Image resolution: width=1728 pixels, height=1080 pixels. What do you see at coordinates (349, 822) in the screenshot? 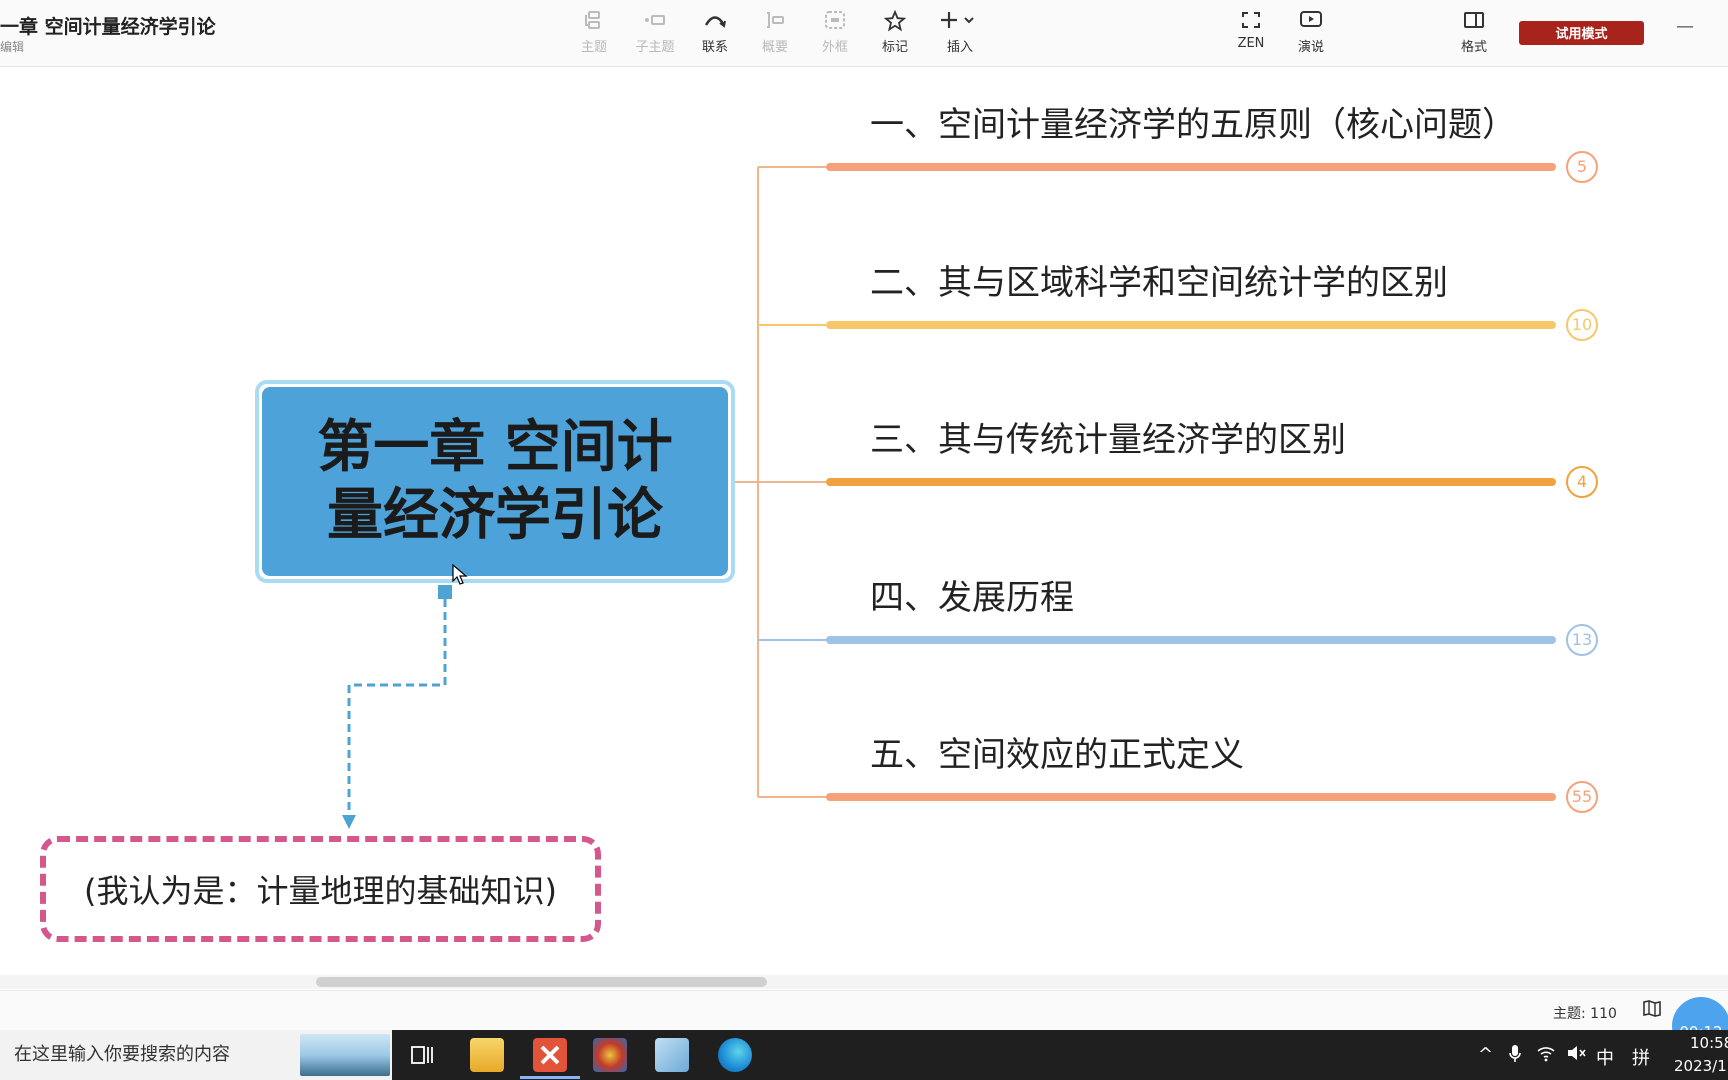
I see `callout-arrowhead` at bounding box center [349, 822].